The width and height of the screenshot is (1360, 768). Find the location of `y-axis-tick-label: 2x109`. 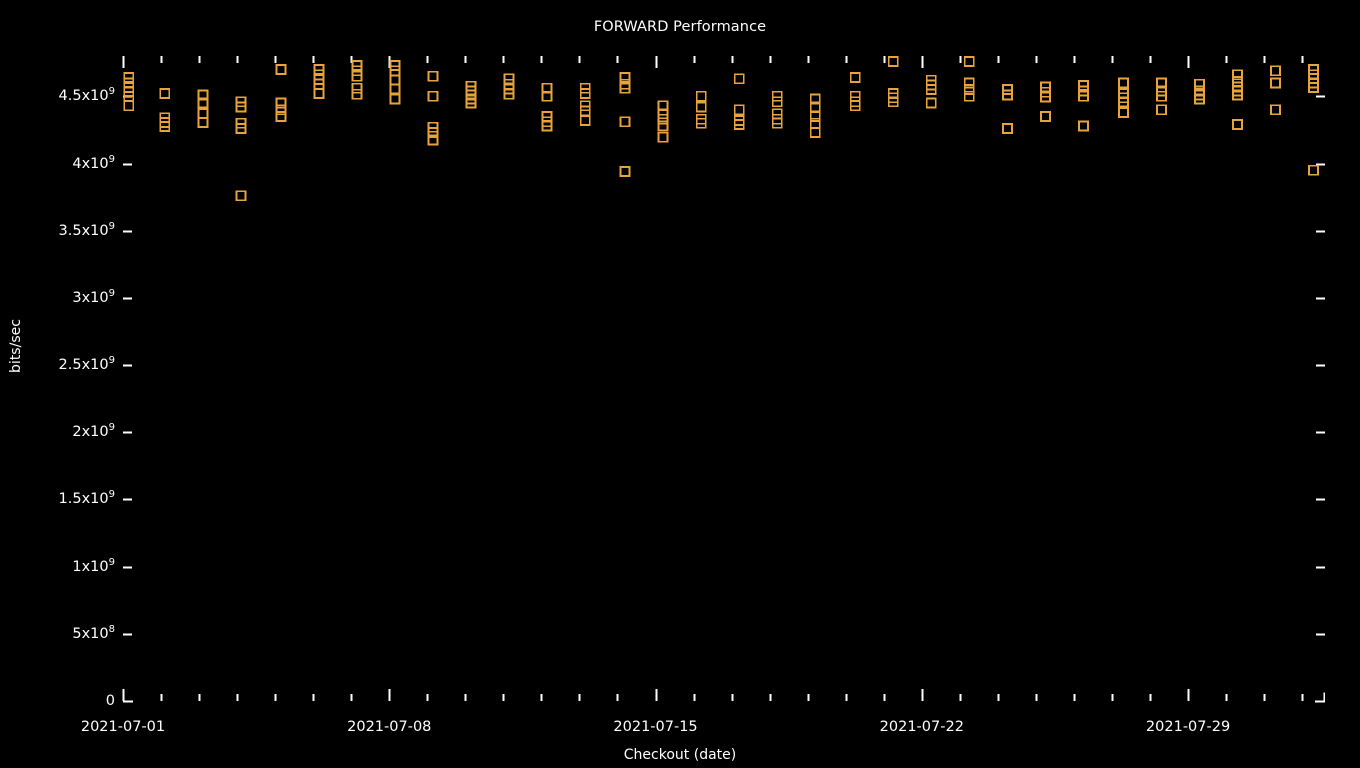

y-axis-tick-label: 2x109 is located at coordinates (93, 431).